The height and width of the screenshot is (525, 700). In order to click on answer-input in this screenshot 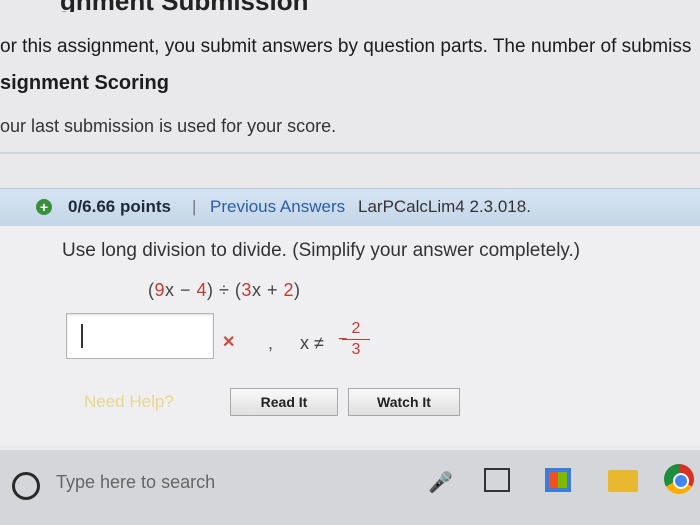, I will do `click(140, 336)`.